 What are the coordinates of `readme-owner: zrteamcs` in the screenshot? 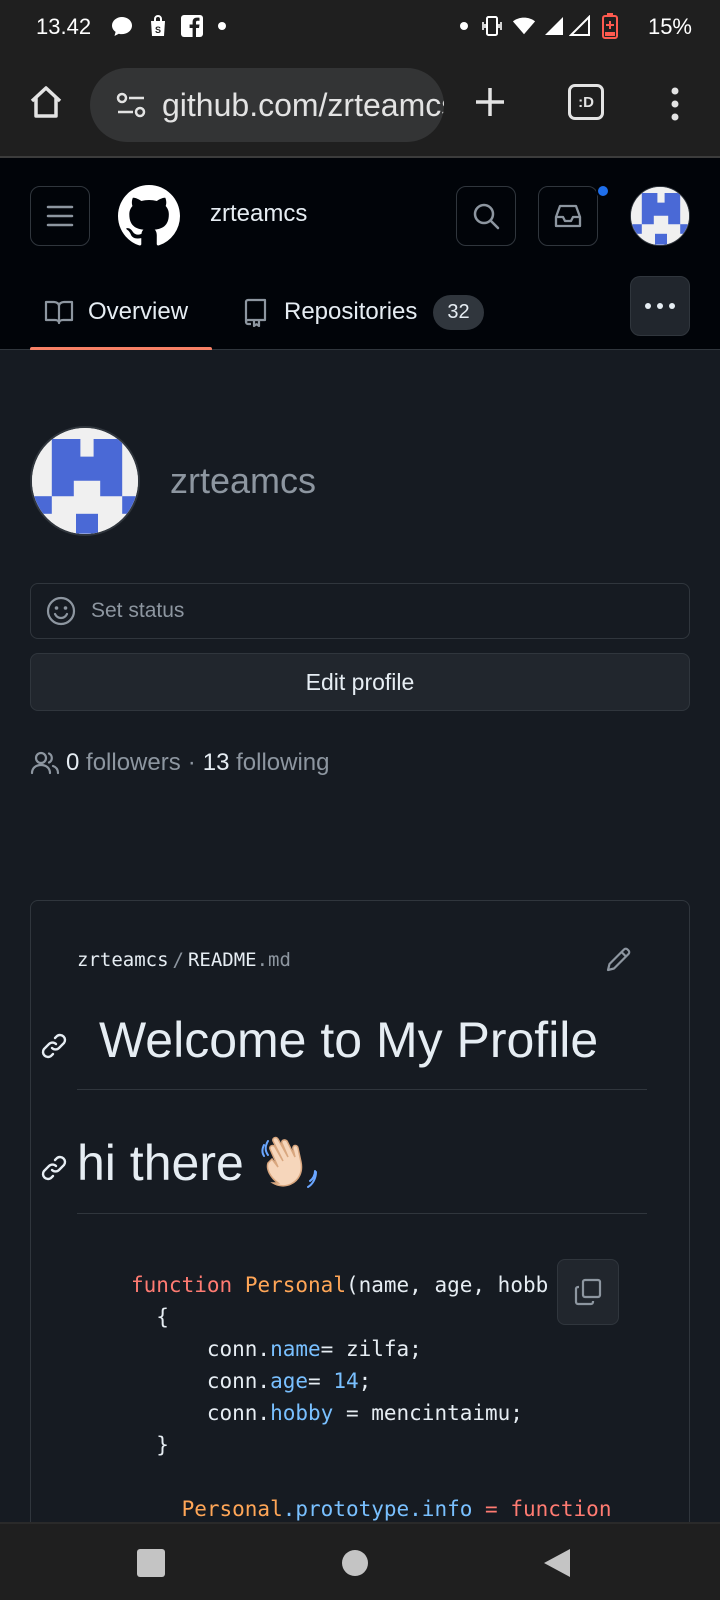 It's located at (123, 960).